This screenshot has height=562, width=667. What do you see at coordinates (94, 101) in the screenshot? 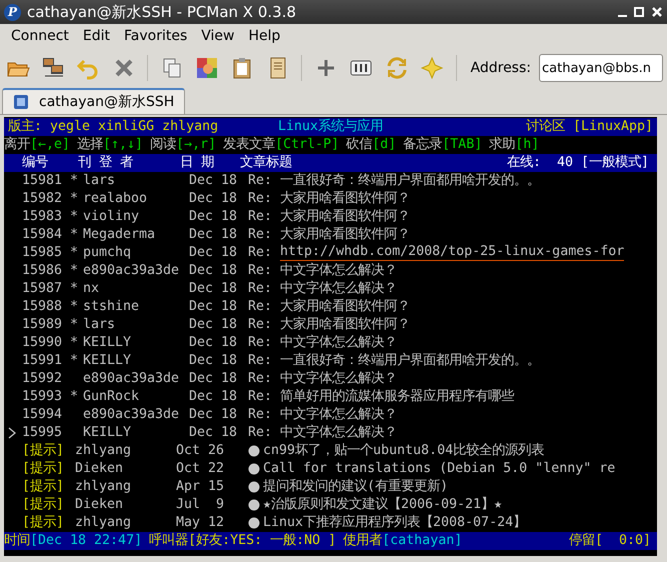
I see `connection-tab: cathayan@新水SSH` at bounding box center [94, 101].